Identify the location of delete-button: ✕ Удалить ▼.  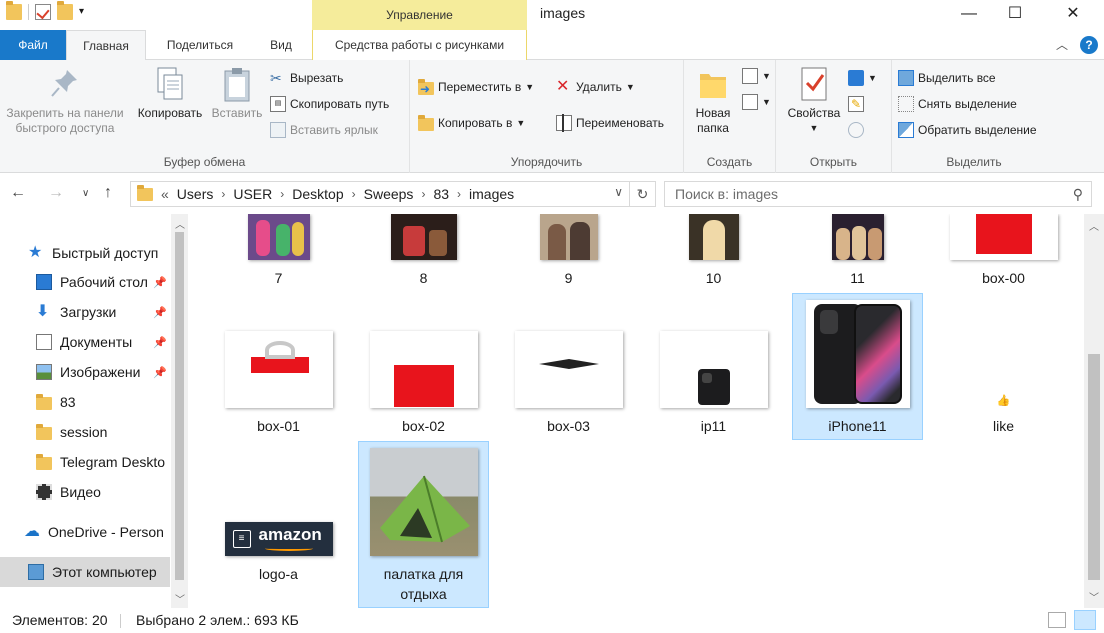
(595, 87).